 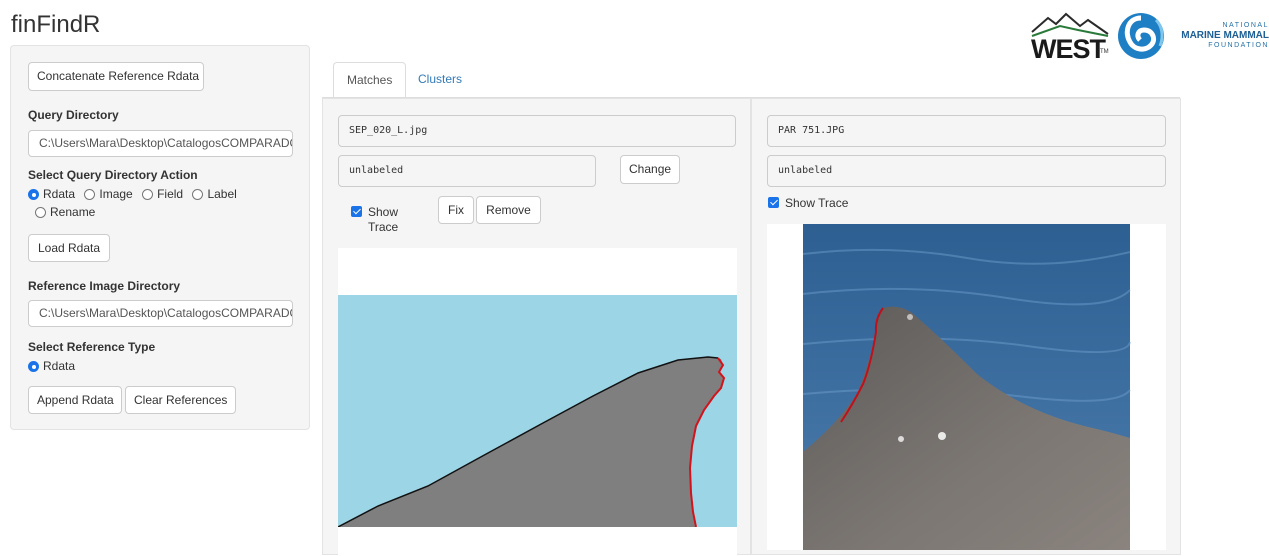 I want to click on append-rdata-button: Append Rdata, so click(x=75, y=400).